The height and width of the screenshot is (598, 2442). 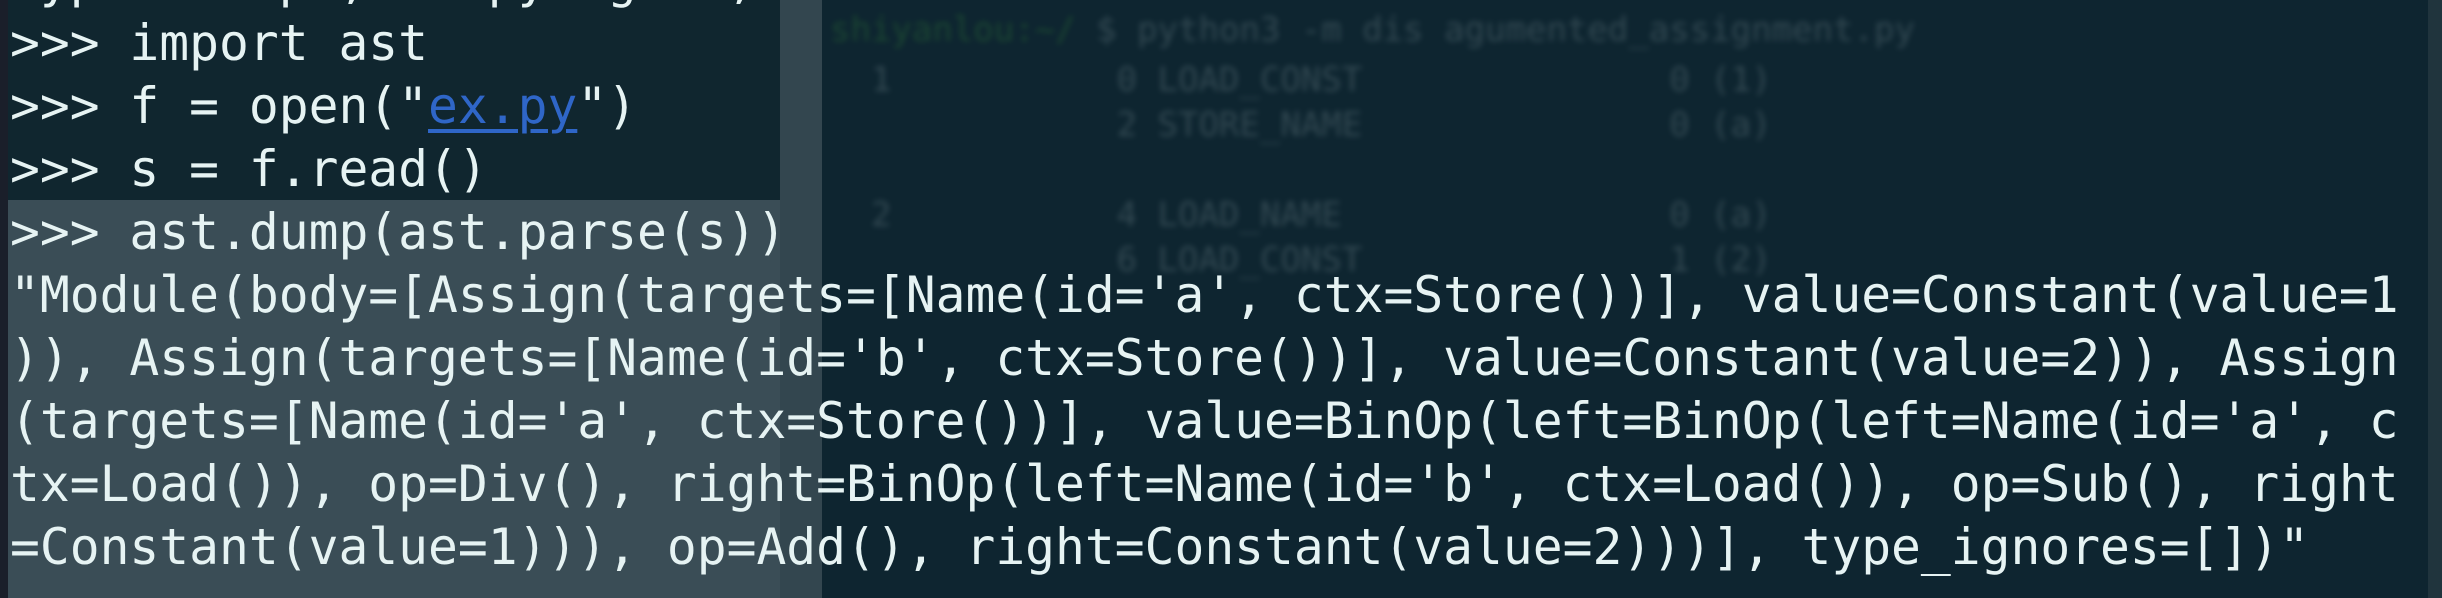 What do you see at coordinates (398, 232) in the screenshot?
I see `repl-line-dump: >>> ast.dump(ast.parse(s))` at bounding box center [398, 232].